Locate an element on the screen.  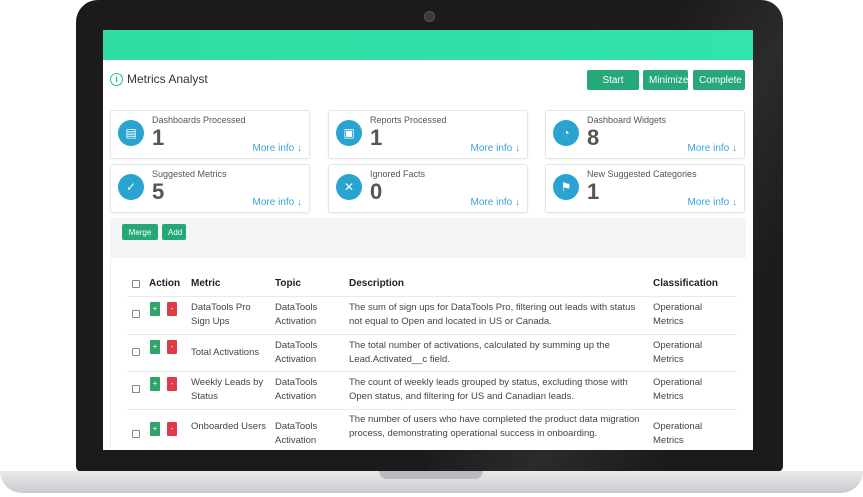
header-description: Description is located at coordinates (377, 283).